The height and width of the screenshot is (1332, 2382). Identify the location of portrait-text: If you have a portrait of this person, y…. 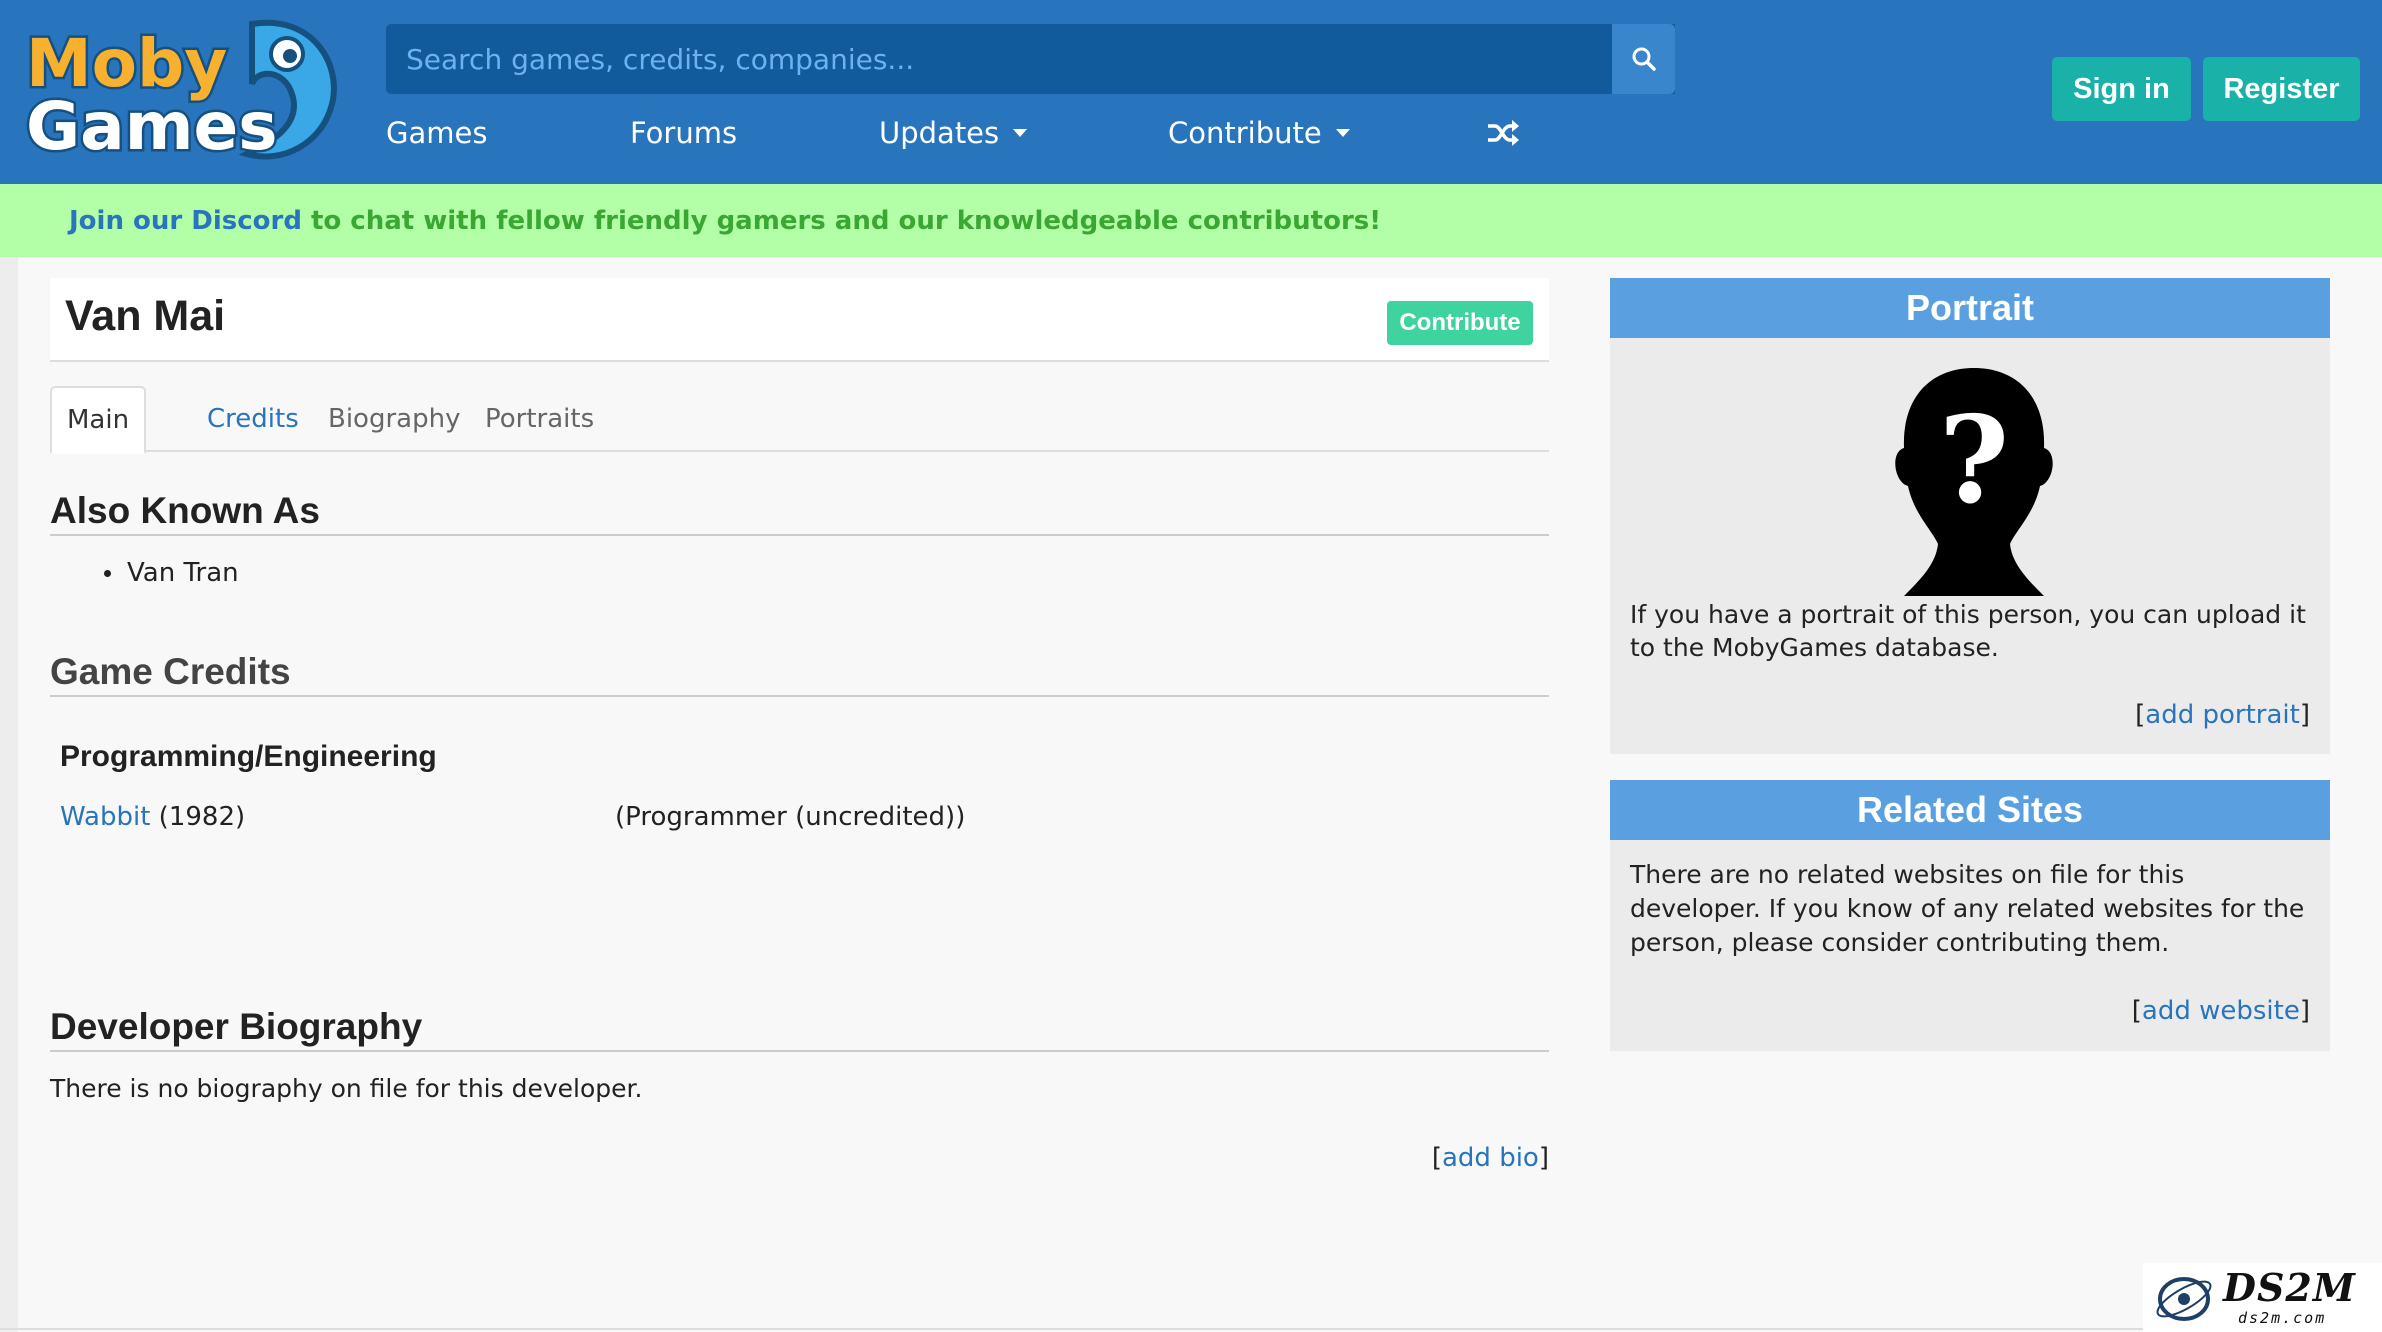
(1968, 631).